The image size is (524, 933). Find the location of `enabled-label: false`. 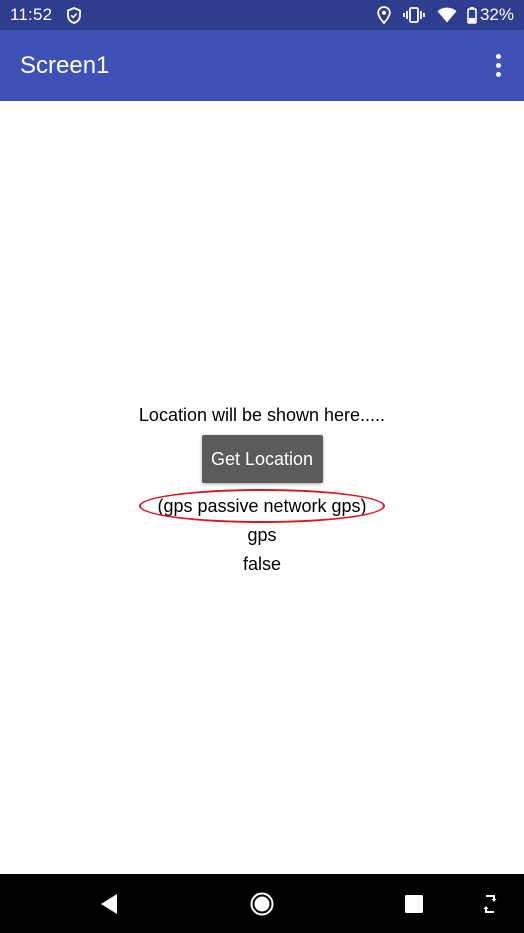

enabled-label: false is located at coordinates (262, 564).